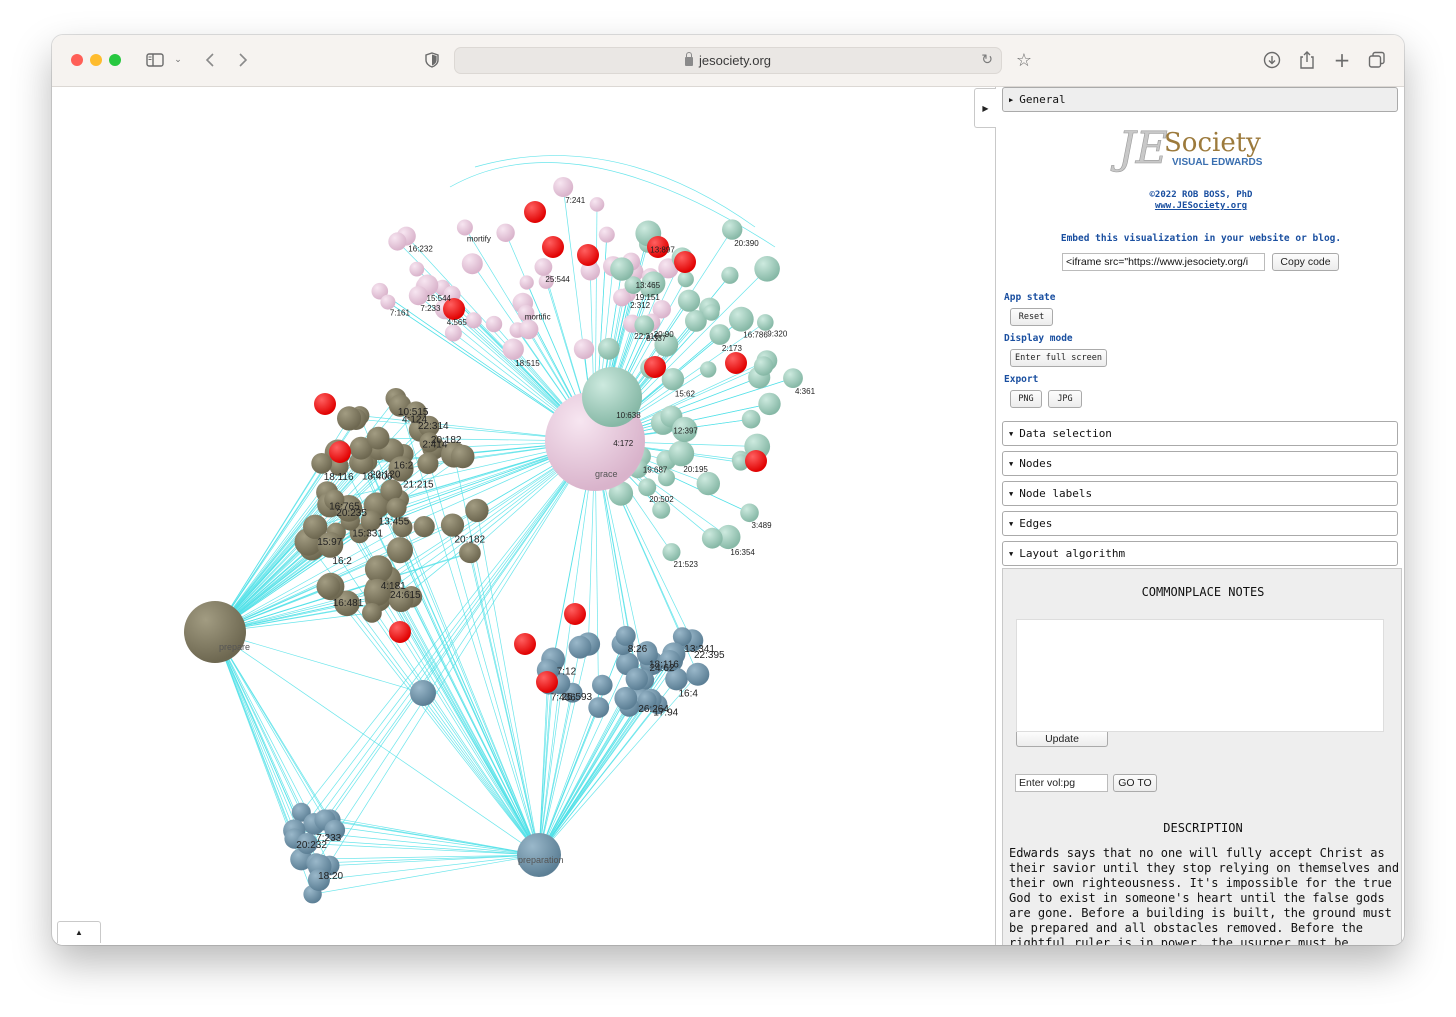 Image resolution: width=1456 pixels, height=1017 pixels. What do you see at coordinates (1200, 99) in the screenshot?
I see `section-general: ▶ General` at bounding box center [1200, 99].